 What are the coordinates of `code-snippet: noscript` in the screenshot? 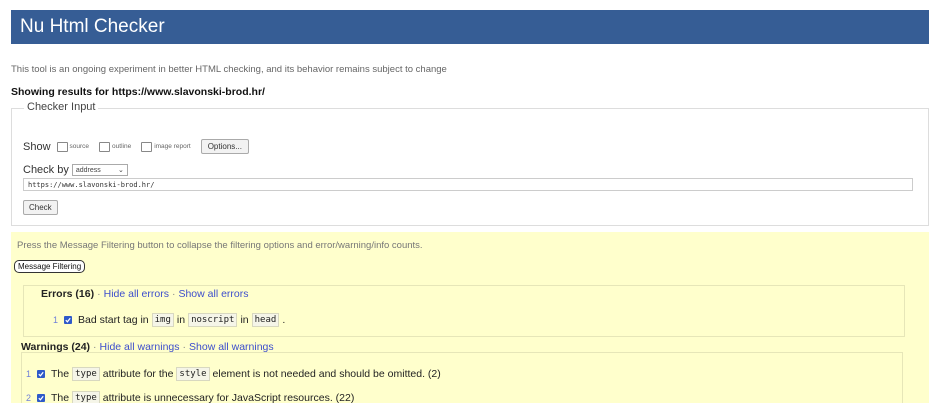 It's located at (213, 320).